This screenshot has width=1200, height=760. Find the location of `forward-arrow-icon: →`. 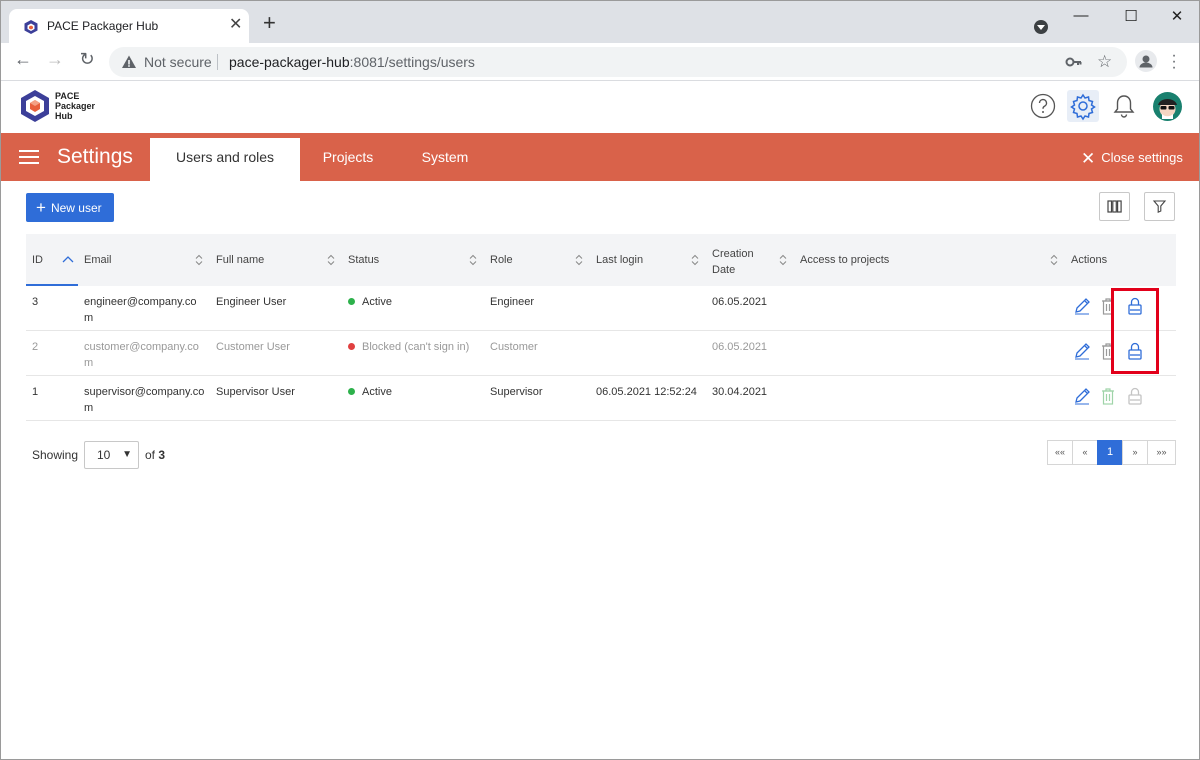

forward-arrow-icon: → is located at coordinates (55, 59).